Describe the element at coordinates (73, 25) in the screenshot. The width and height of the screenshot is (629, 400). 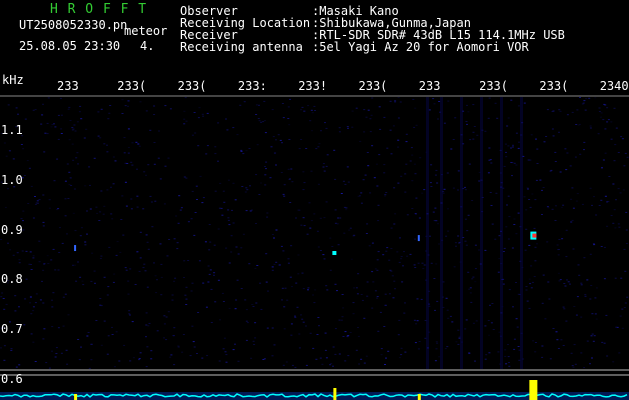
I see `filename: UT2508052330.pn` at that location.